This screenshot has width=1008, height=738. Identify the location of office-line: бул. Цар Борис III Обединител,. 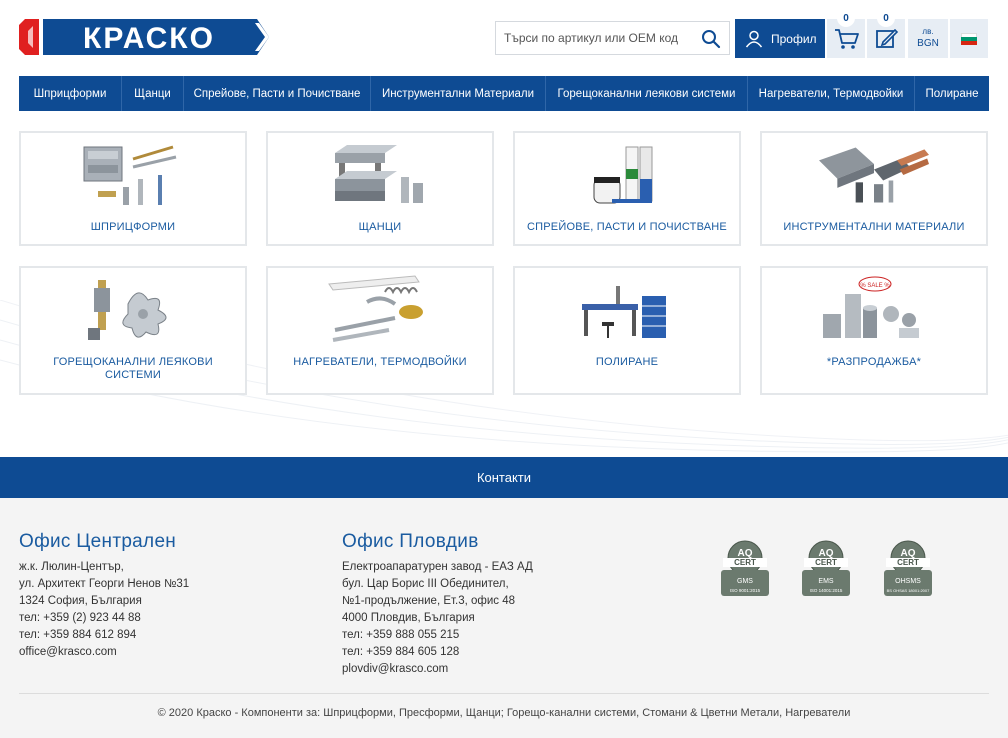
(425, 584).